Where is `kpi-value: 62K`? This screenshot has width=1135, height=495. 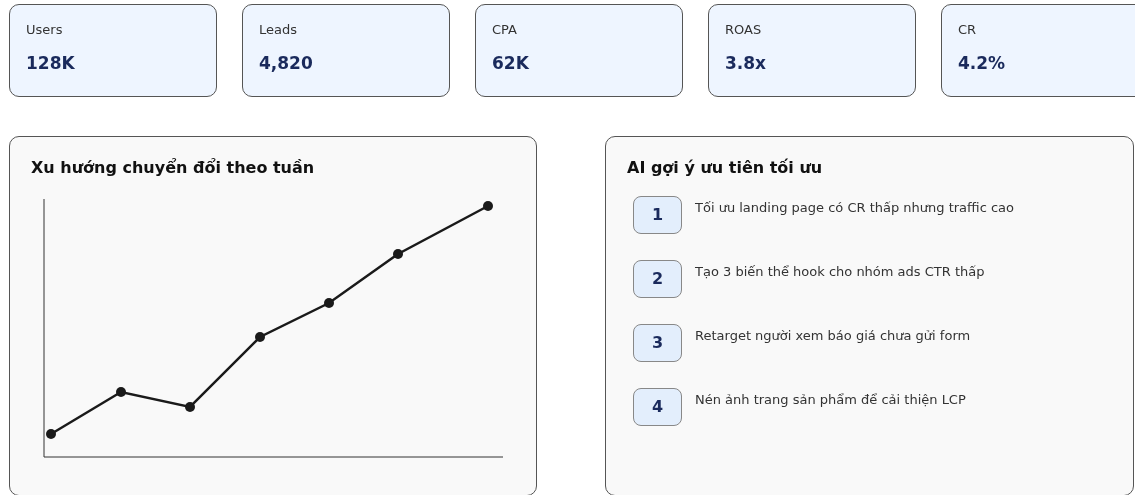
kpi-value: 62K is located at coordinates (511, 63).